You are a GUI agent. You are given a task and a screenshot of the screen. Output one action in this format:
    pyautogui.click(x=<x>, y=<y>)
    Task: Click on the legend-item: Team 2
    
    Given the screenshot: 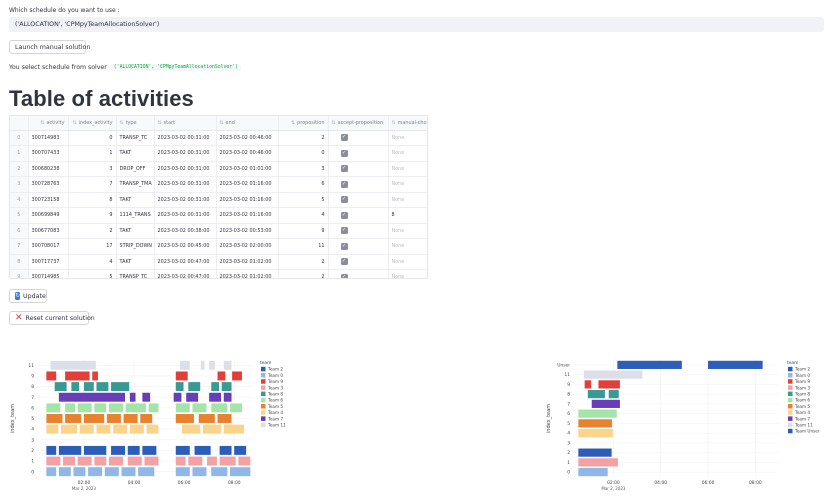 What is the action you would take?
    pyautogui.click(x=802, y=369)
    